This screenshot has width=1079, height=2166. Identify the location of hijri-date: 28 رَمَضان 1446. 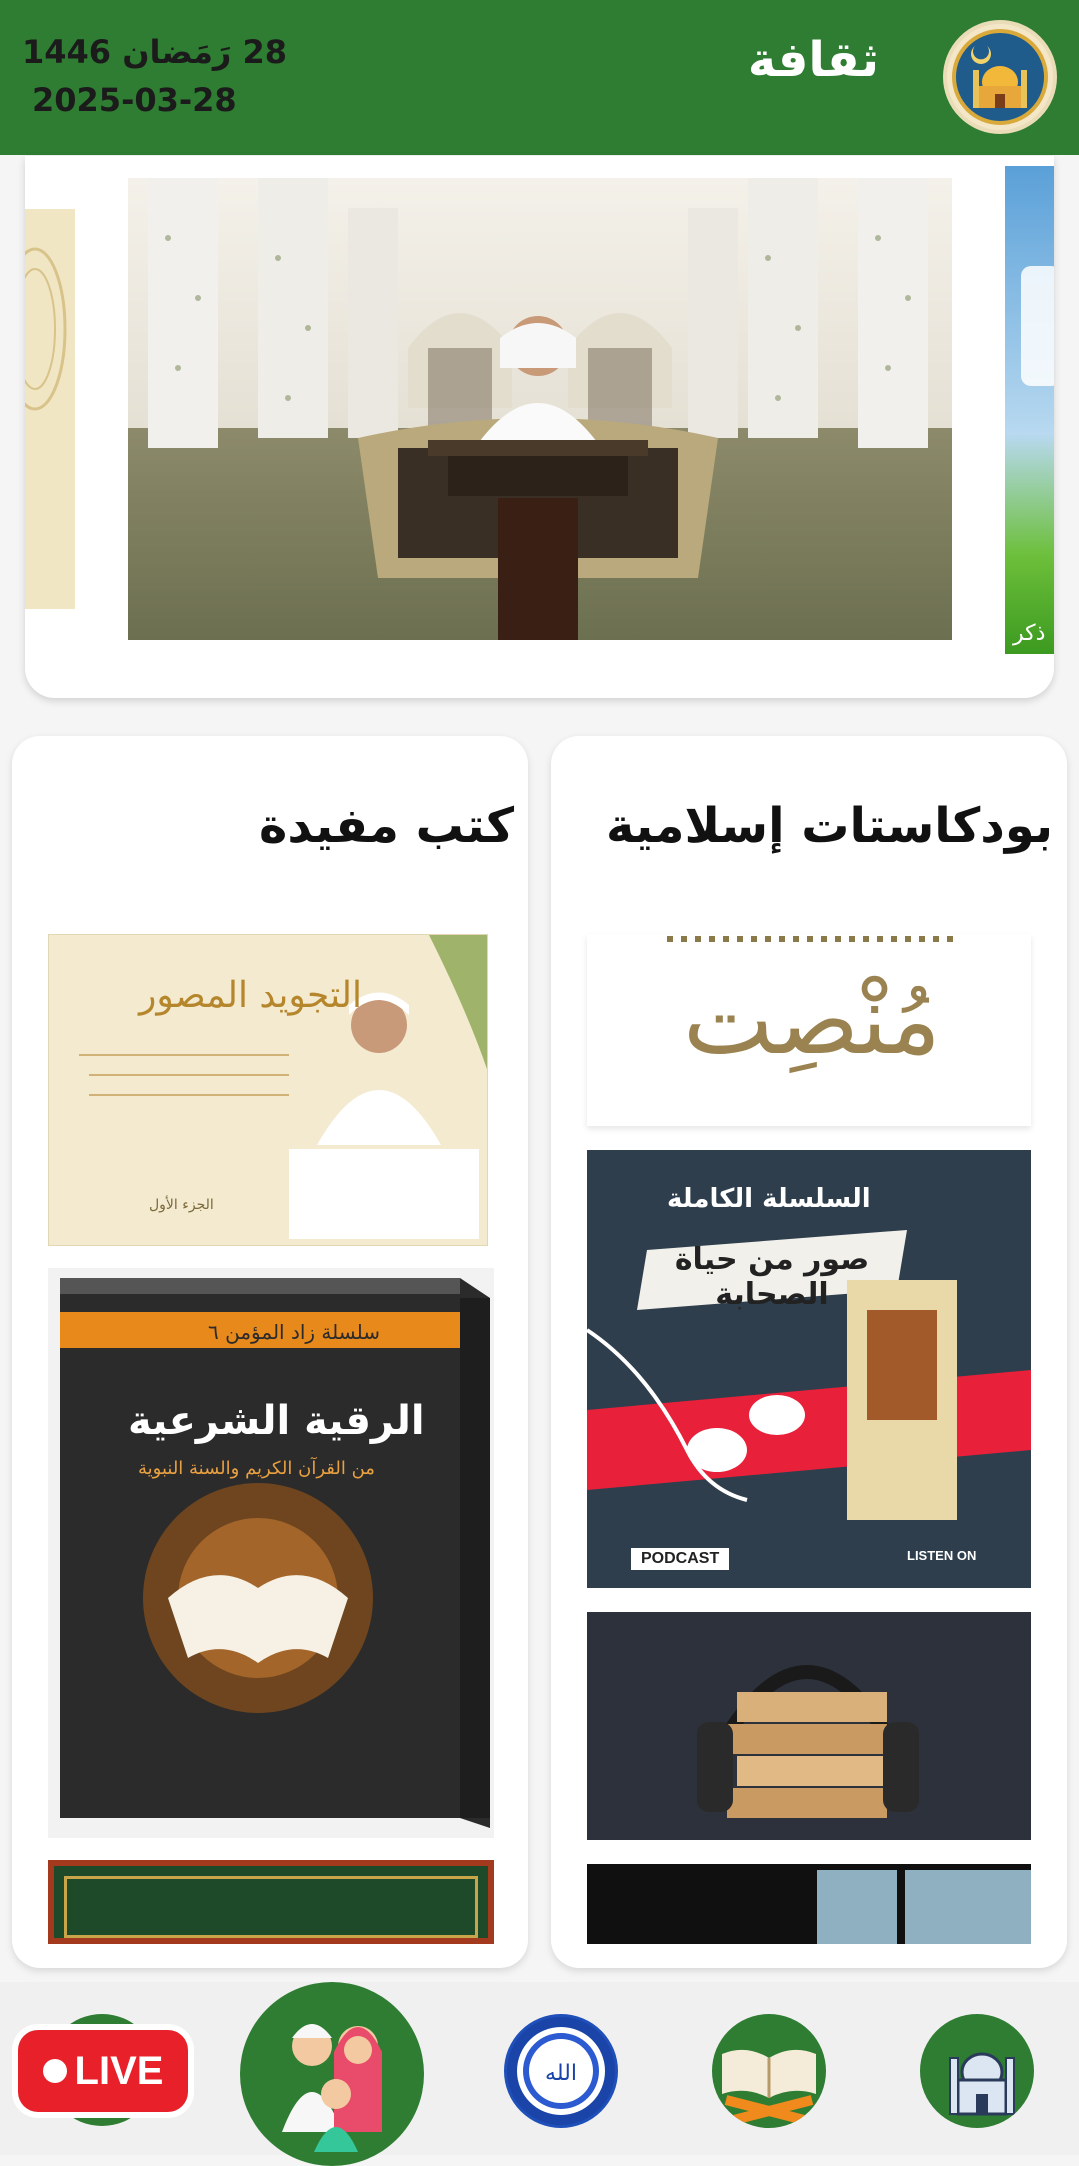
(154, 52).